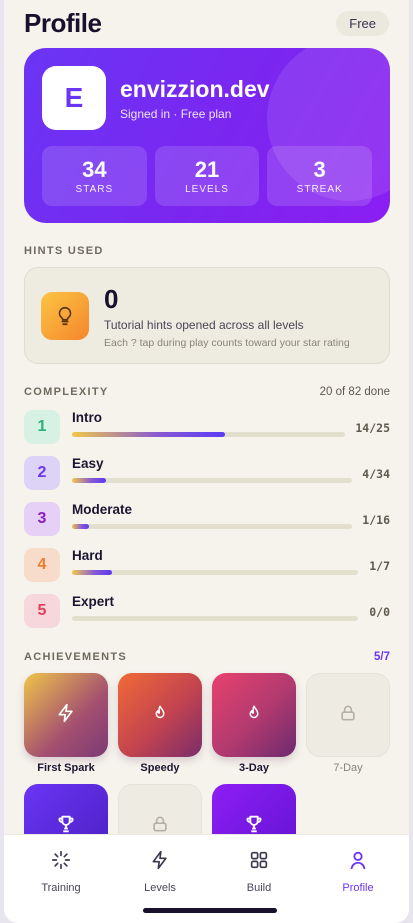  Describe the element at coordinates (64, 251) in the screenshot. I see `hints-section-title: HINTS USED` at that location.